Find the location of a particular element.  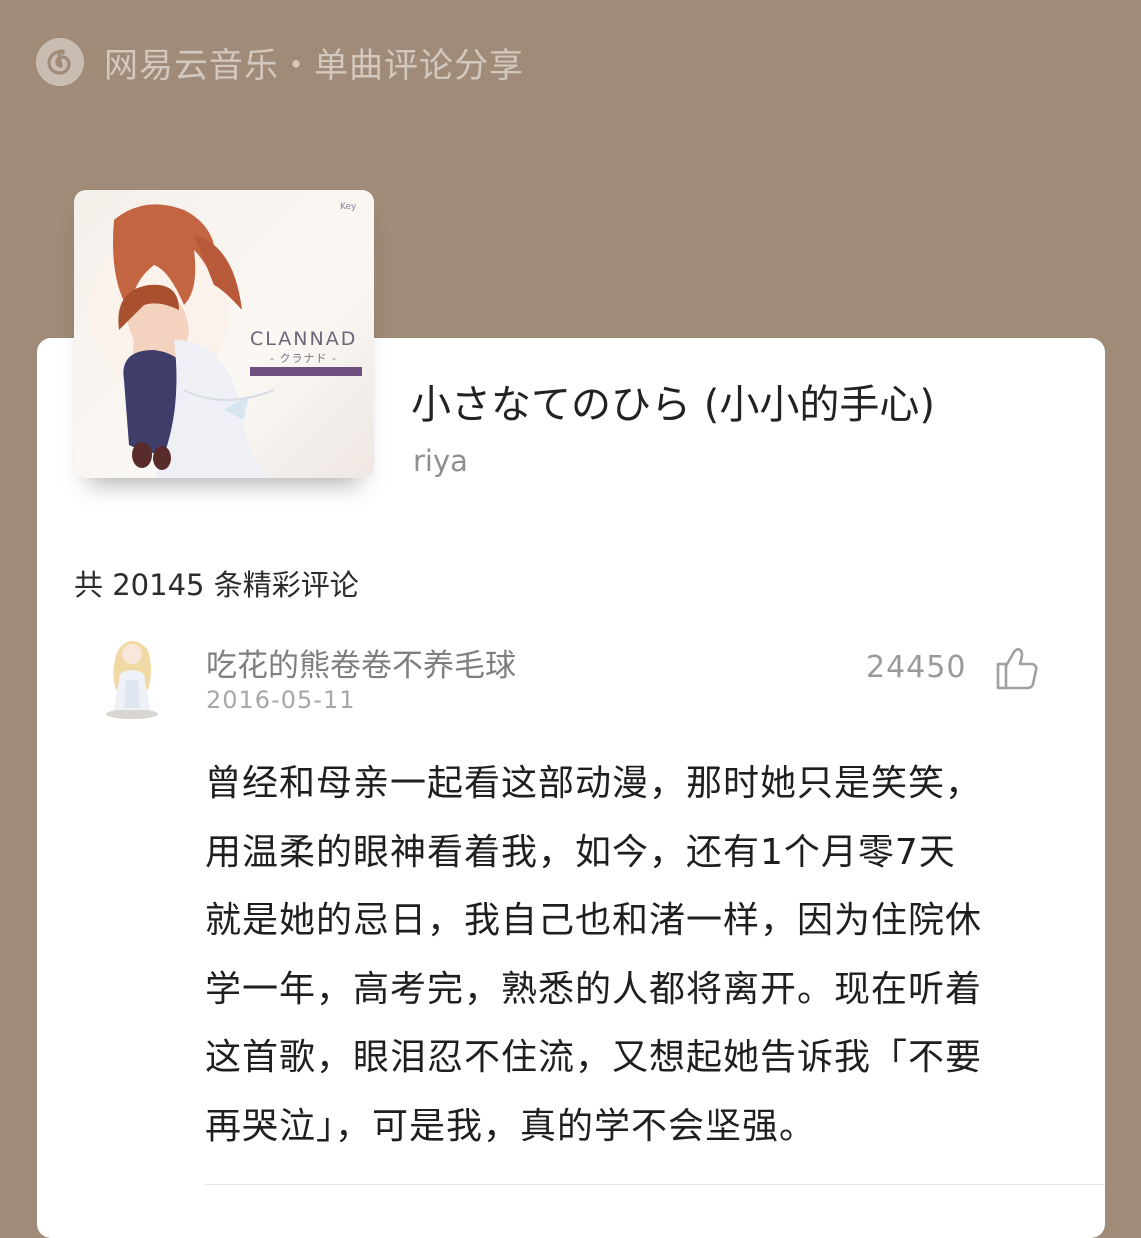

song-title: 小さなてのひら (小小的手心) is located at coordinates (673, 405).